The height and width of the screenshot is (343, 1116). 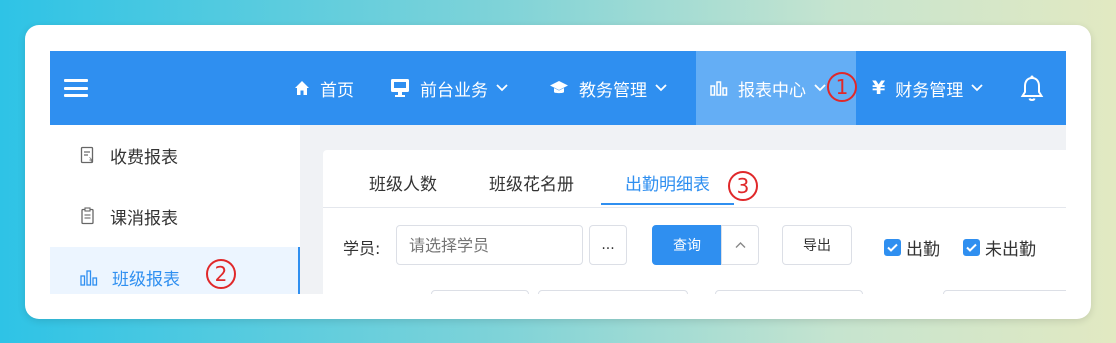 I want to click on sidebar-item-class-consumption: 课消报表, so click(x=175, y=216).